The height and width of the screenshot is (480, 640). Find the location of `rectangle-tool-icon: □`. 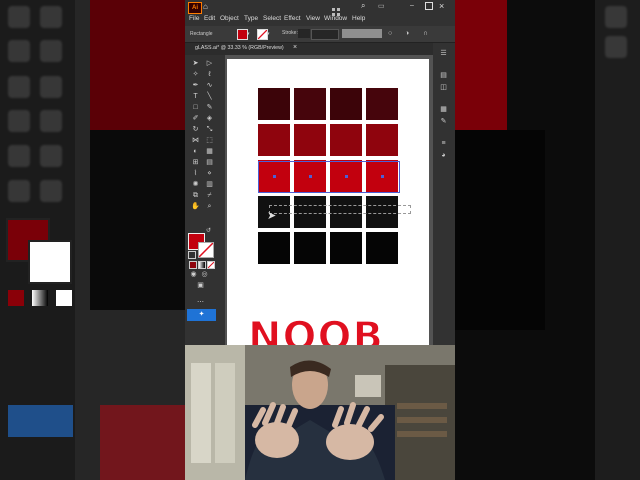

rectangle-tool-icon: □ is located at coordinates (195, 107).